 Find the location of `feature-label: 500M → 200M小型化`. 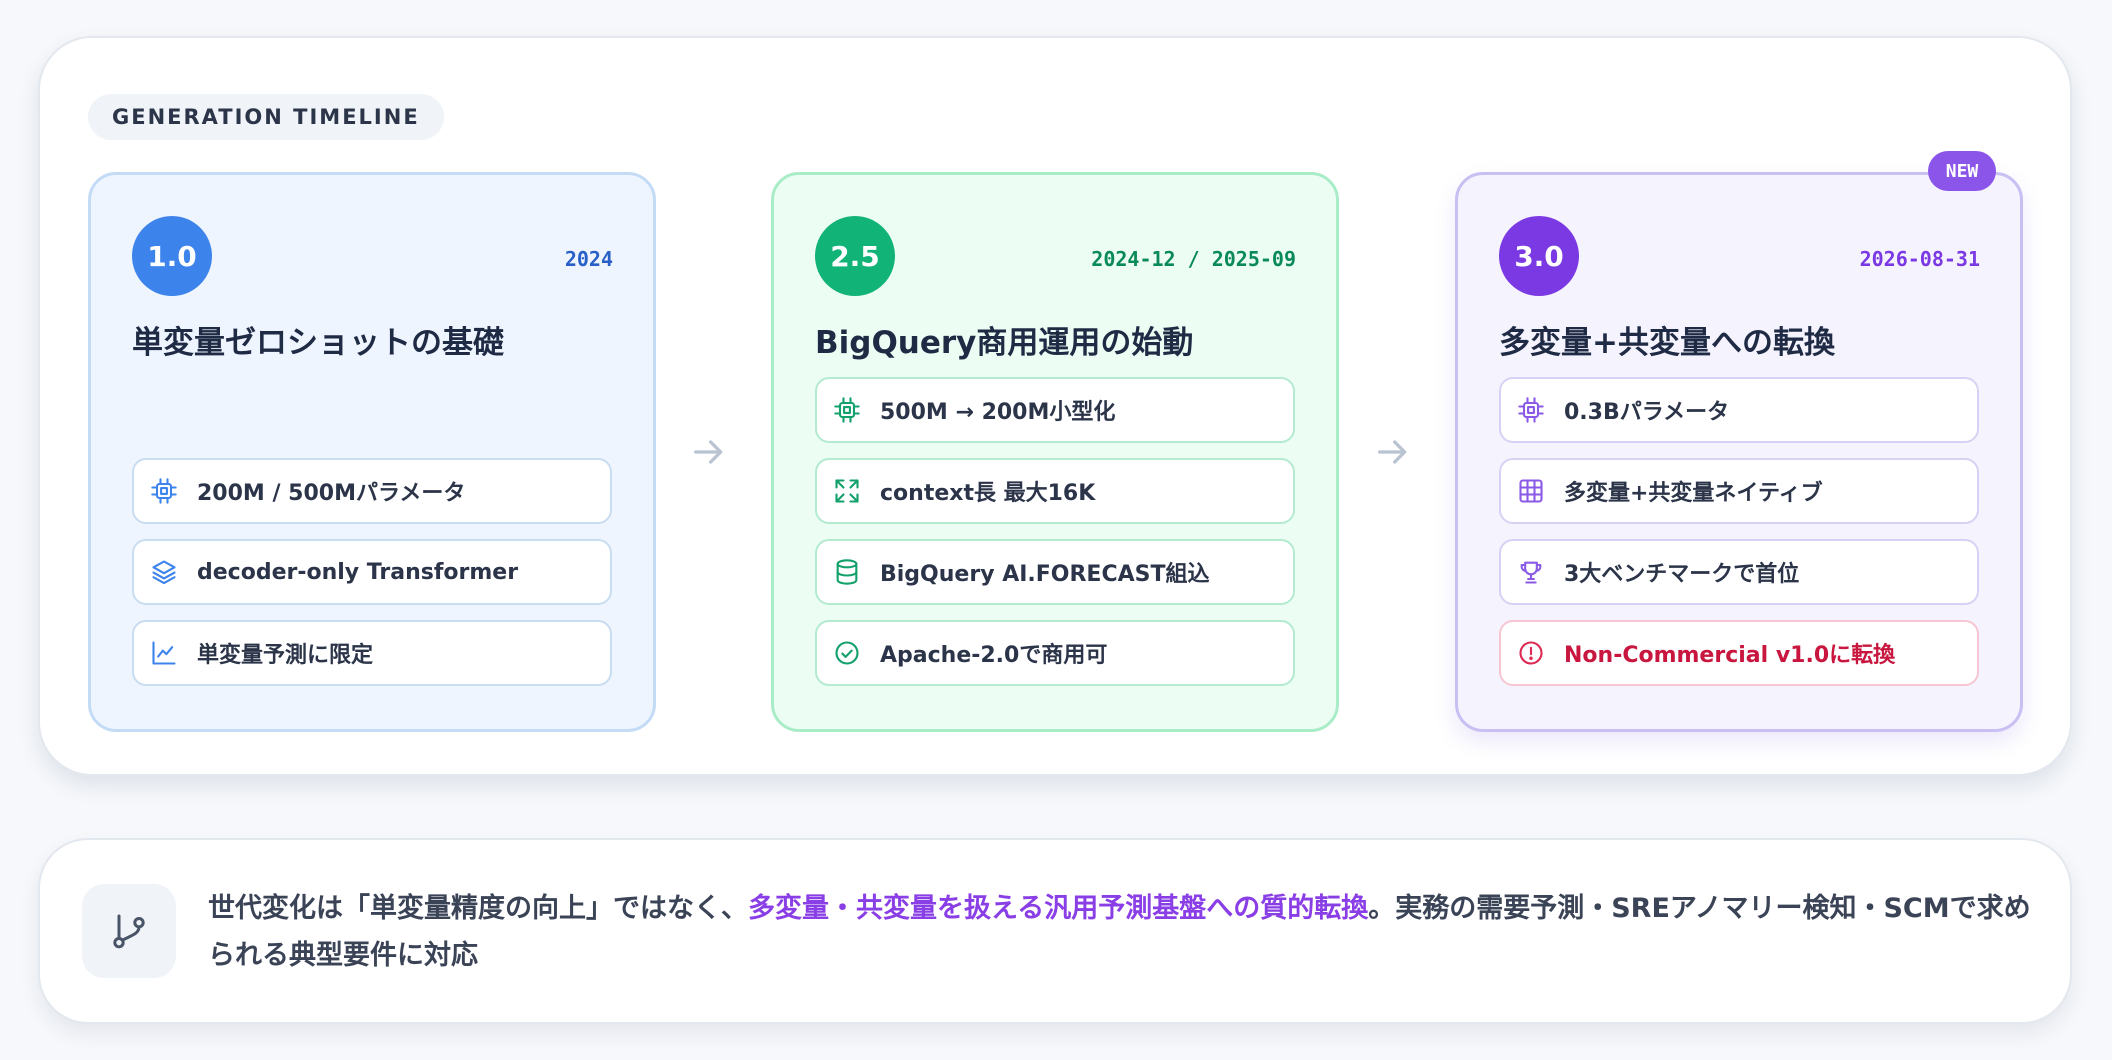

feature-label: 500M → 200M小型化 is located at coordinates (998, 412).